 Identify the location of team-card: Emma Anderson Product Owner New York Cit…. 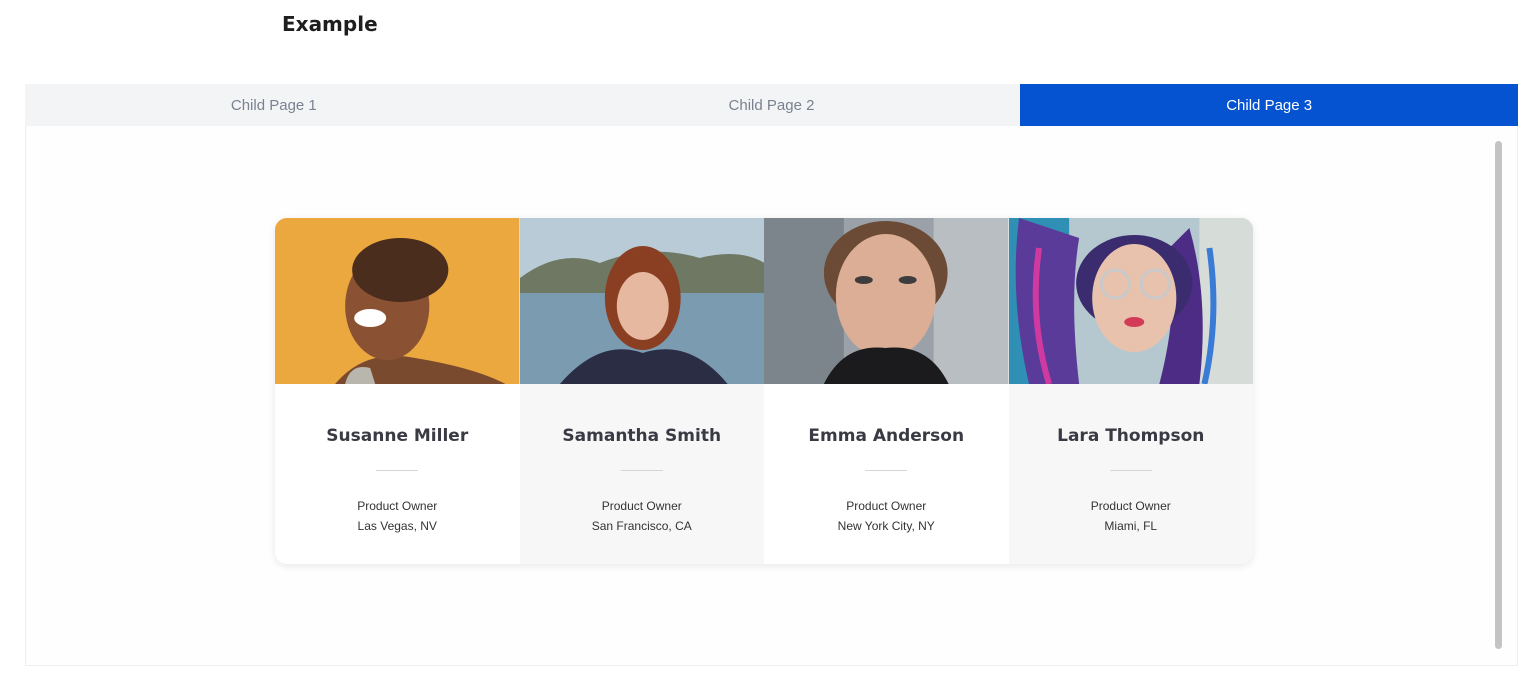
(886, 391).